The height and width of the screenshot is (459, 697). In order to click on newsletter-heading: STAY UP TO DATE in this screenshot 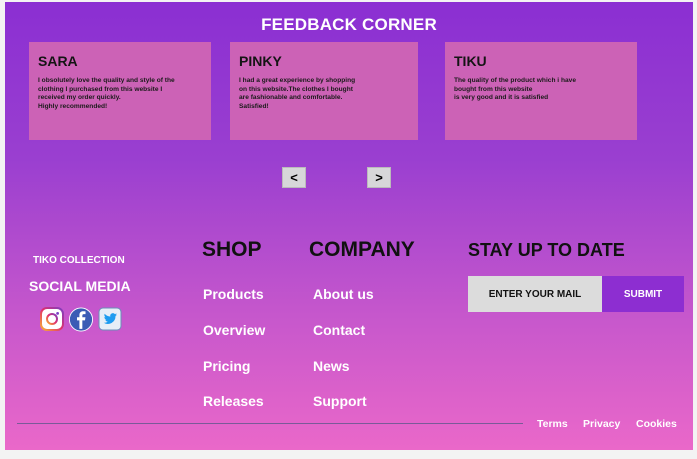, I will do `click(546, 250)`.